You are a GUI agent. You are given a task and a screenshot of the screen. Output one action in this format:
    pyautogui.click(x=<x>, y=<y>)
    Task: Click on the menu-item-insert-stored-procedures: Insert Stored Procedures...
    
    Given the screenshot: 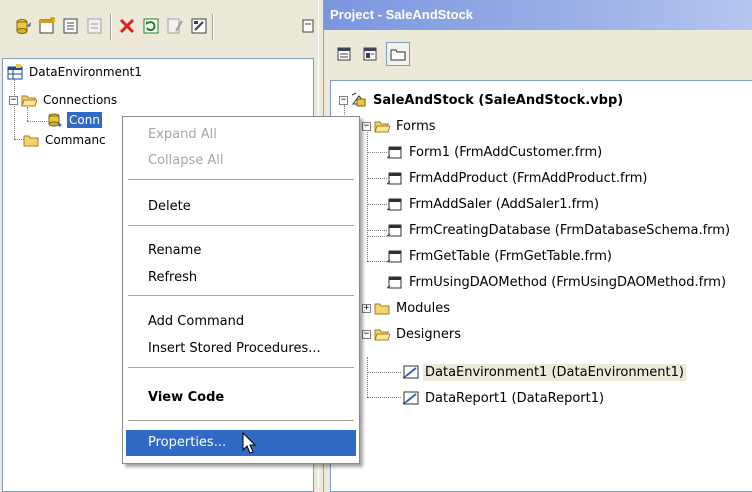 What is the action you would take?
    pyautogui.click(x=241, y=349)
    